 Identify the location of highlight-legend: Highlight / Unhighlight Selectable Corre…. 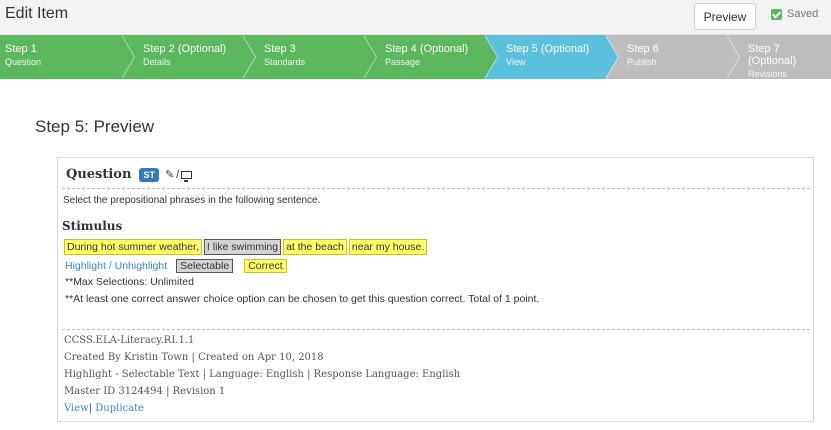
(176, 266).